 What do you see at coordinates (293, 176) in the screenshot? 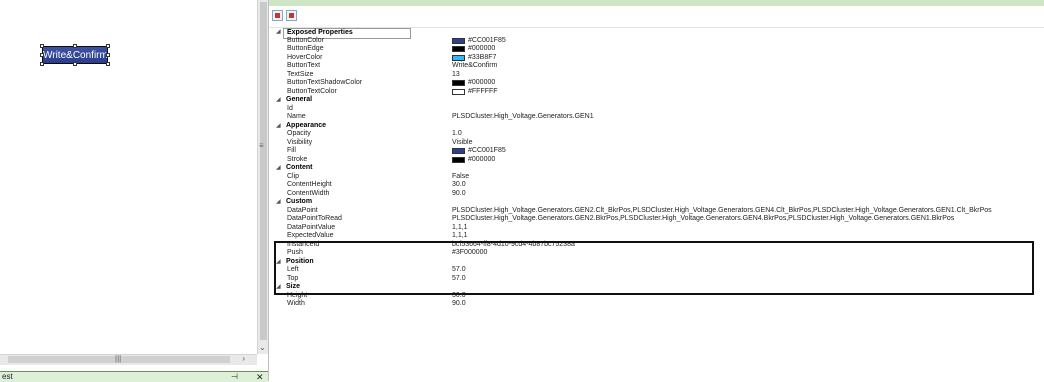
I see `property-name: Clip` at bounding box center [293, 176].